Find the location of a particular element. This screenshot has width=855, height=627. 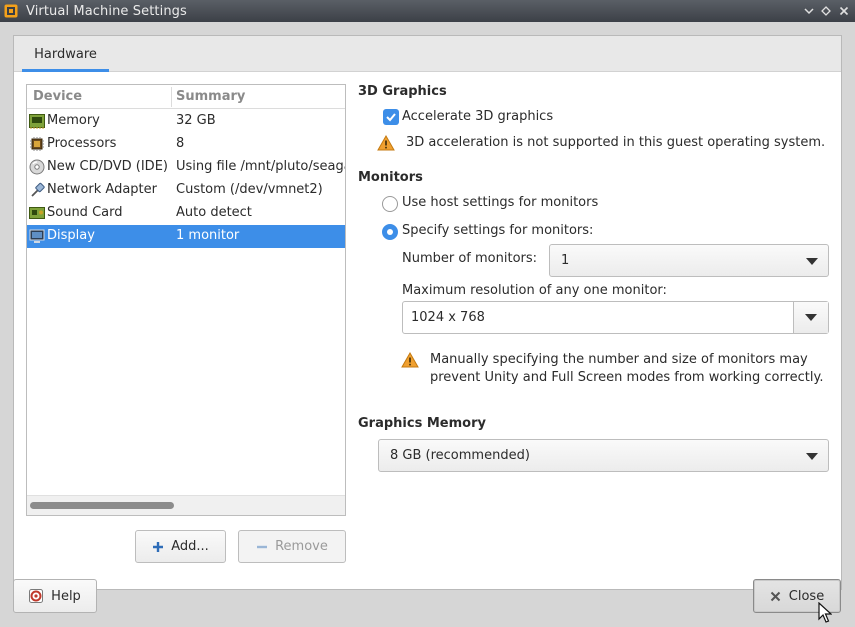

graphics-memory-value: 8 GB (recommended) is located at coordinates (460, 455).